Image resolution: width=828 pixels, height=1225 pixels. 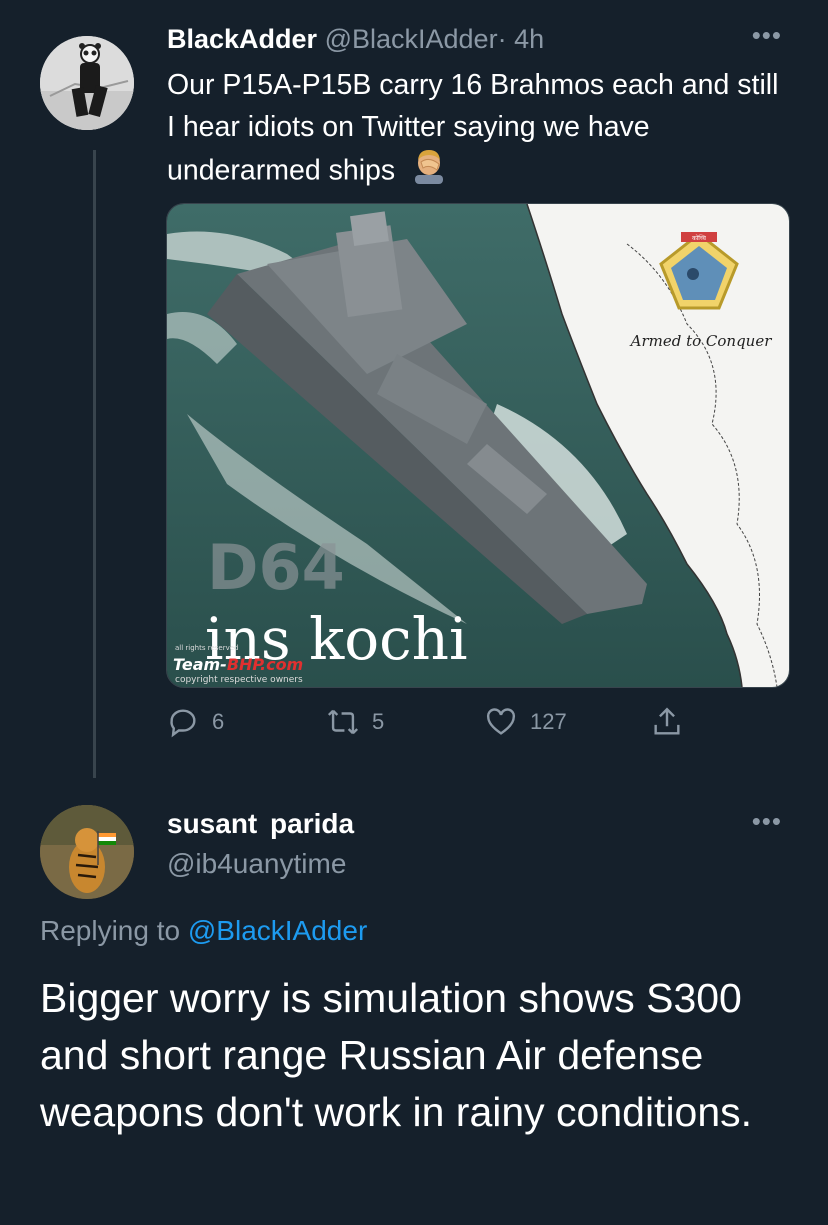 I want to click on replying-to-line: Replying to @BlackIAdder, so click(x=203, y=931).